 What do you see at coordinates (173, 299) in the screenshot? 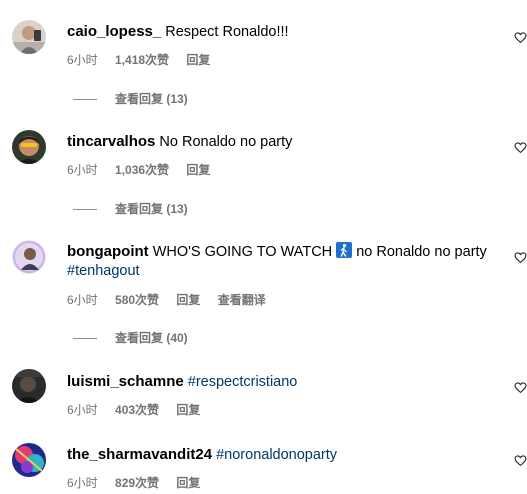
I see `comment-meta: 6小时 580次赞 回复 查看翻译` at bounding box center [173, 299].